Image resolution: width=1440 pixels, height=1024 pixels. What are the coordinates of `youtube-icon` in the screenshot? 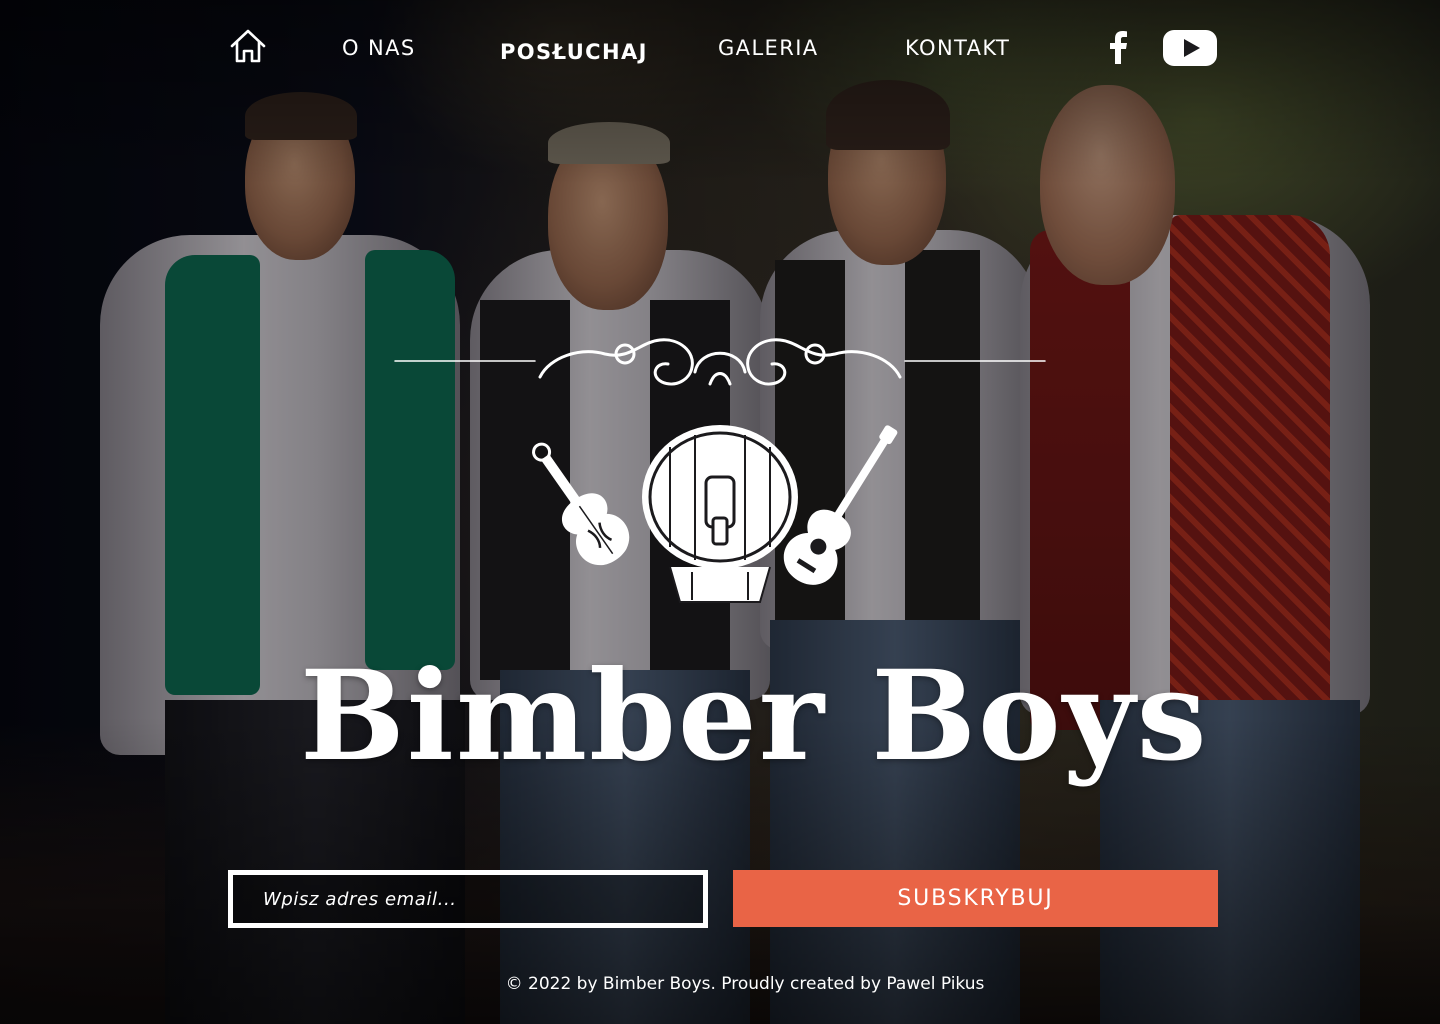 It's located at (1190, 48).